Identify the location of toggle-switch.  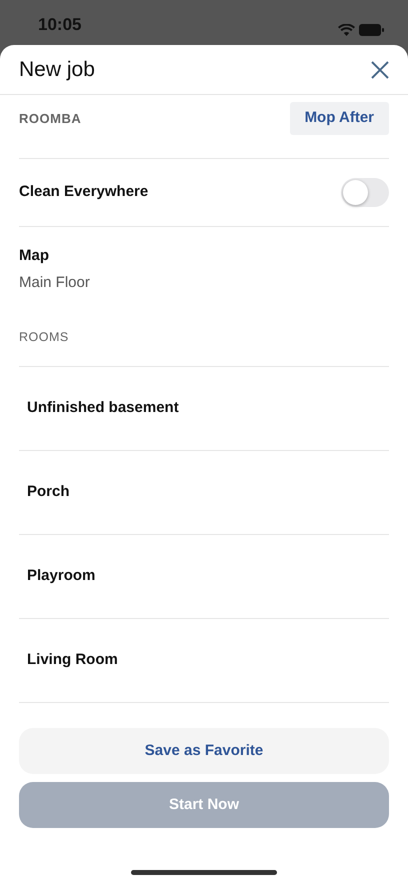
(365, 192).